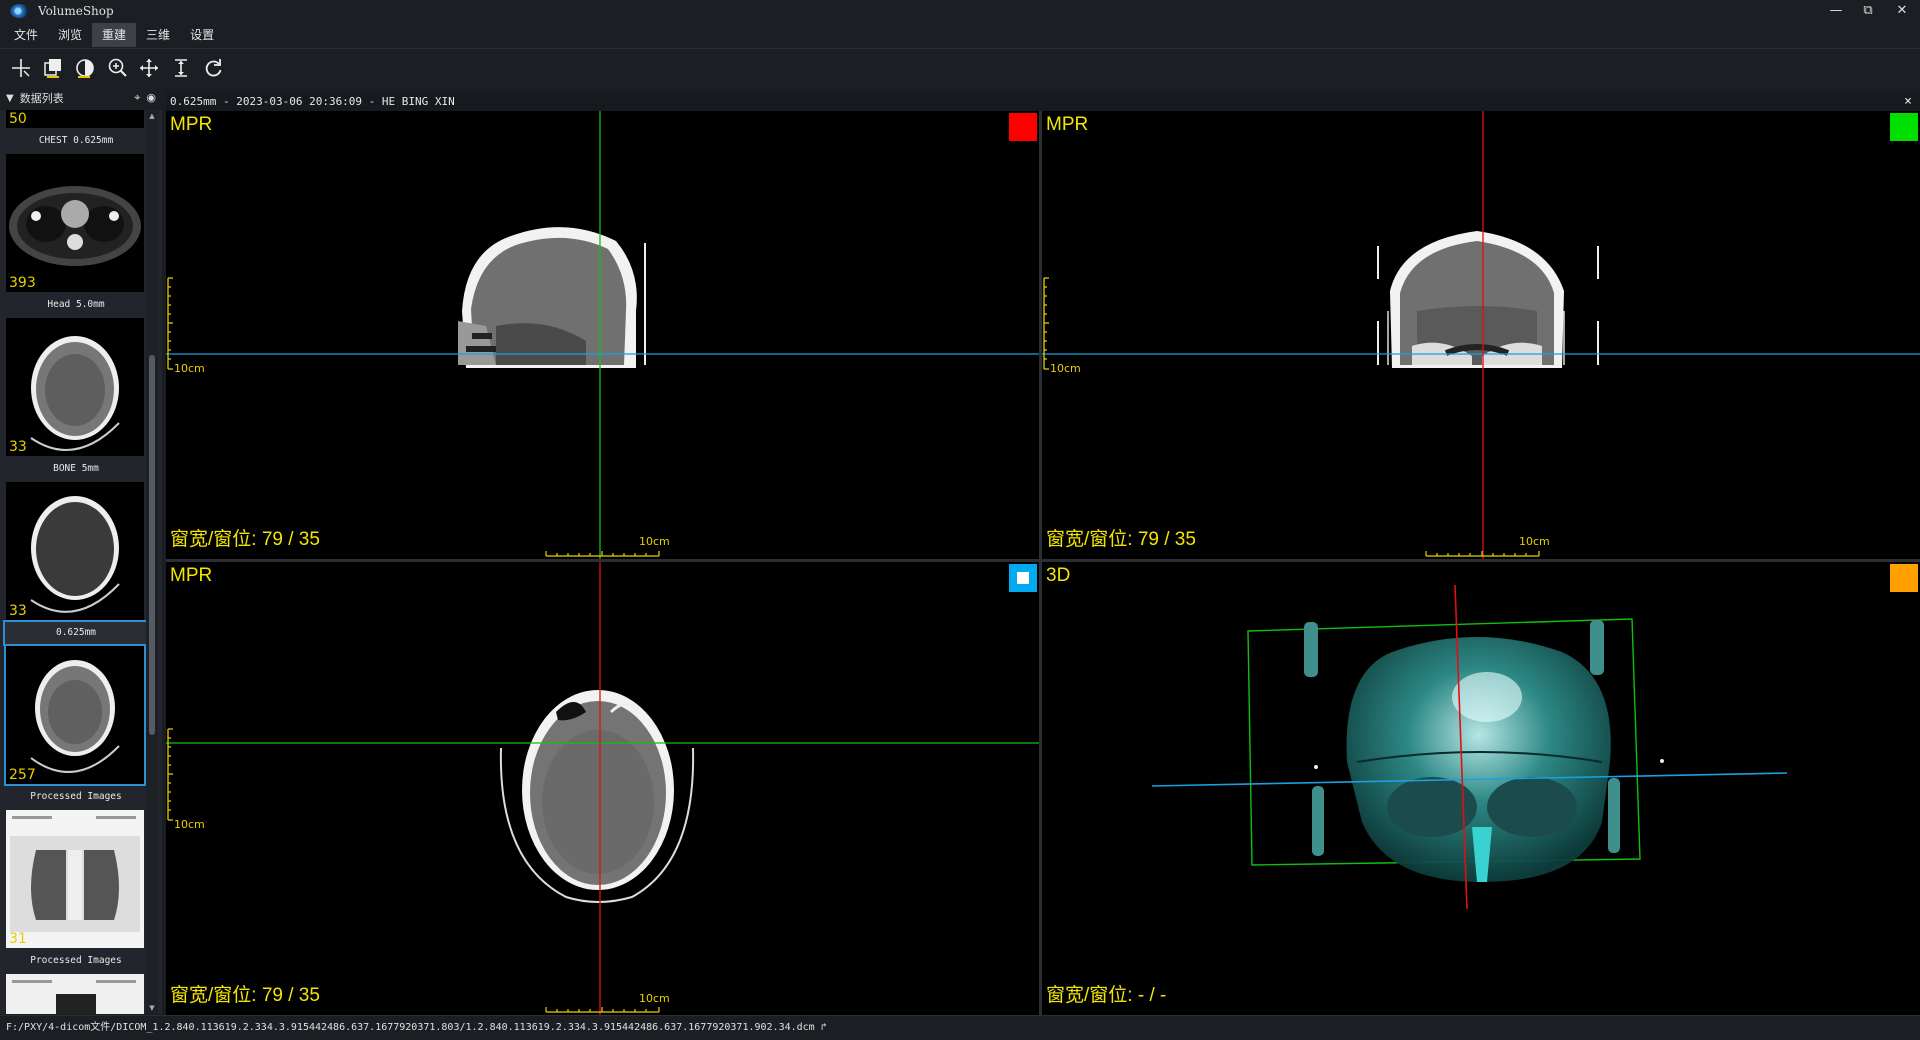 Image resolution: width=1920 pixels, height=1040 pixels. I want to click on series-item-partial: 50, so click(76, 119).